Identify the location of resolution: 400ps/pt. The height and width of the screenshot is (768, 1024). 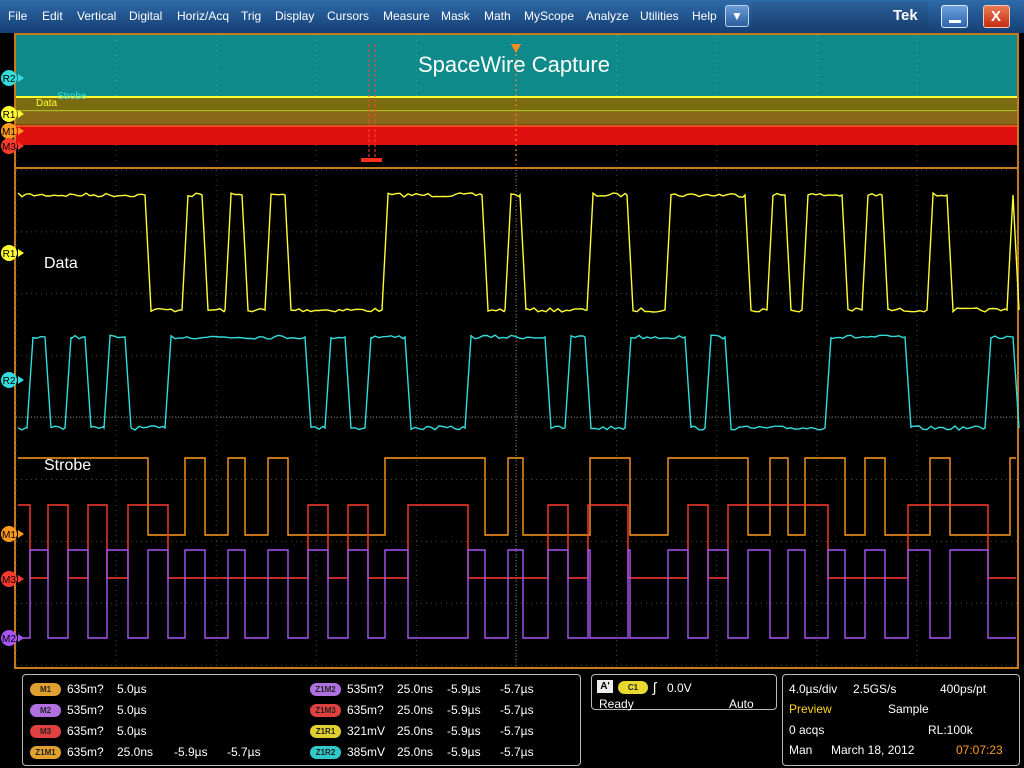
(963, 689).